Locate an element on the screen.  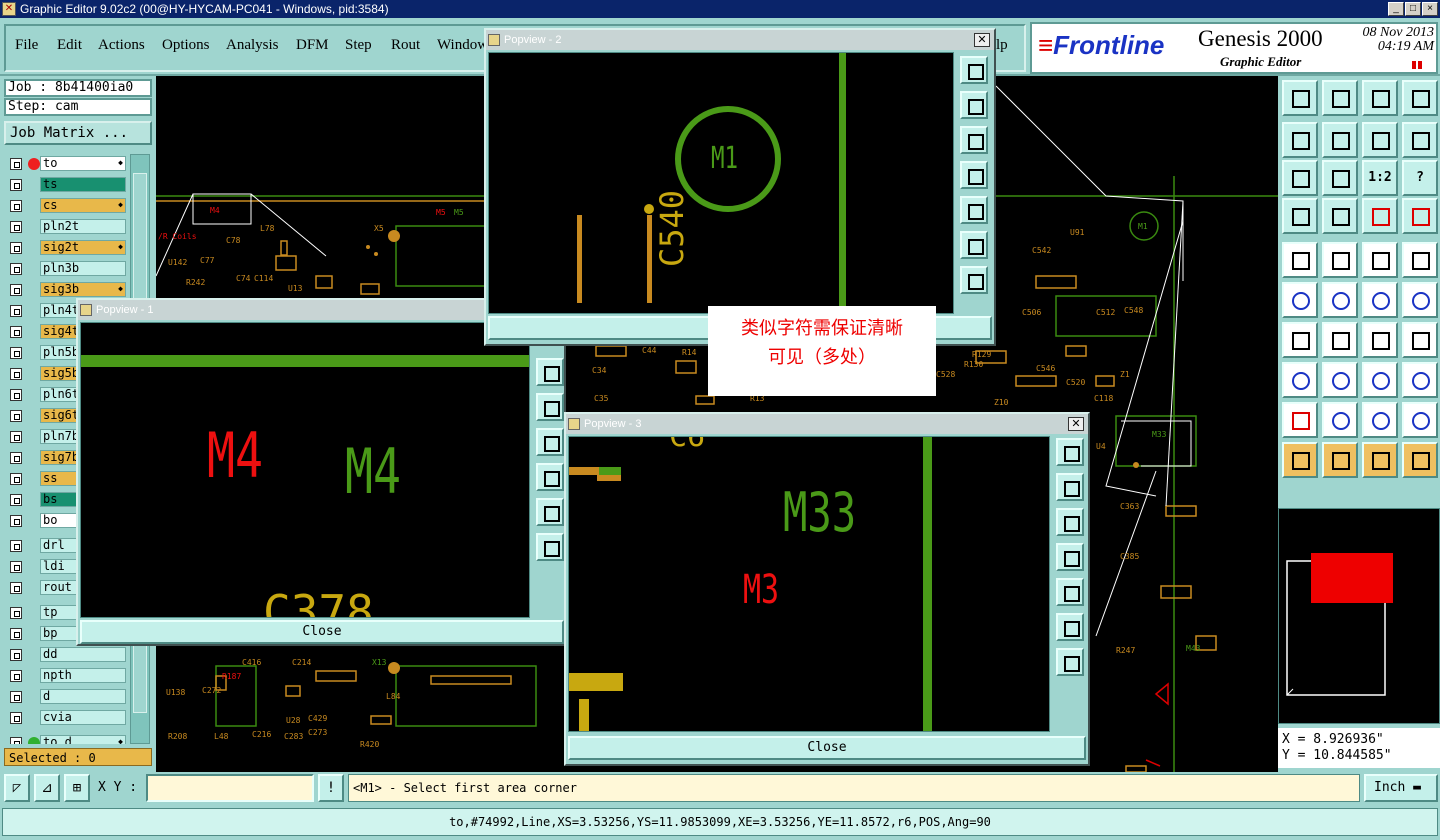
close-window-button: × is located at coordinates (1430, 9).